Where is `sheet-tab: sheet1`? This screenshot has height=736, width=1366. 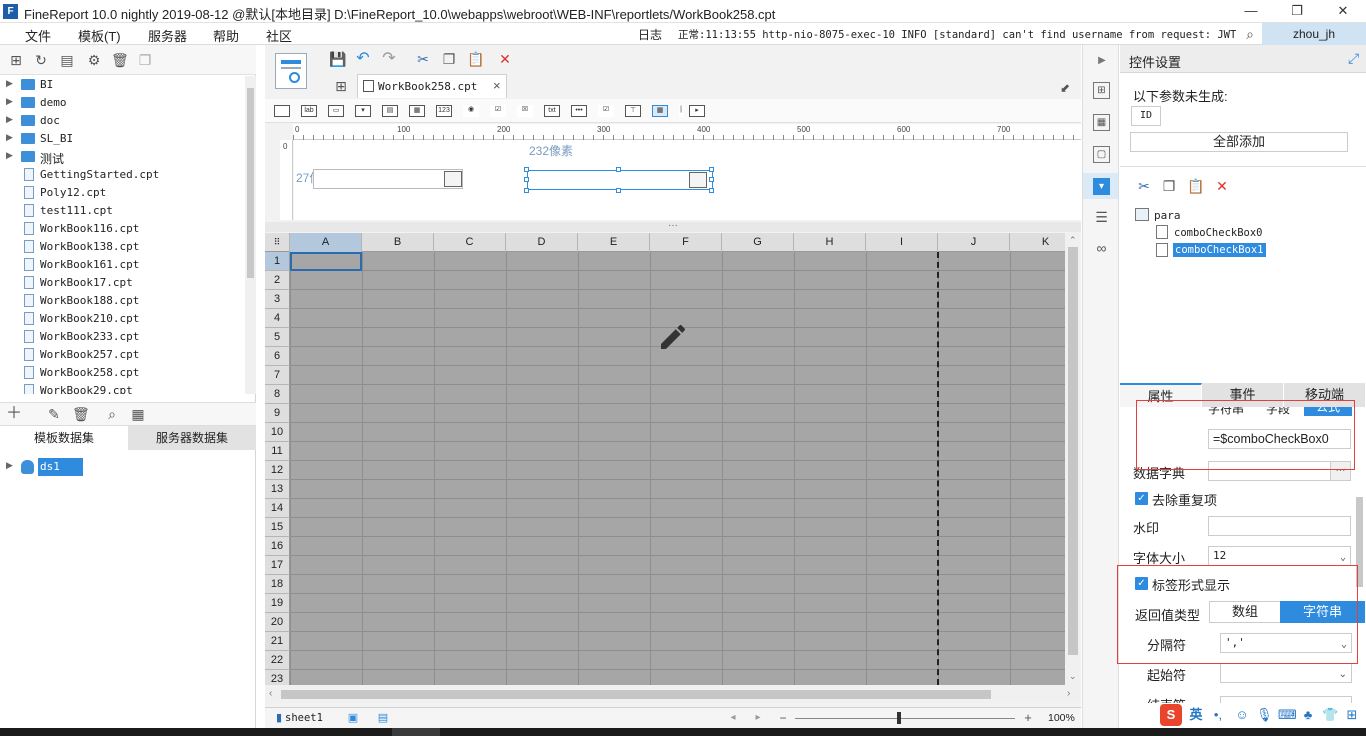 sheet-tab: sheet1 is located at coordinates (304, 718).